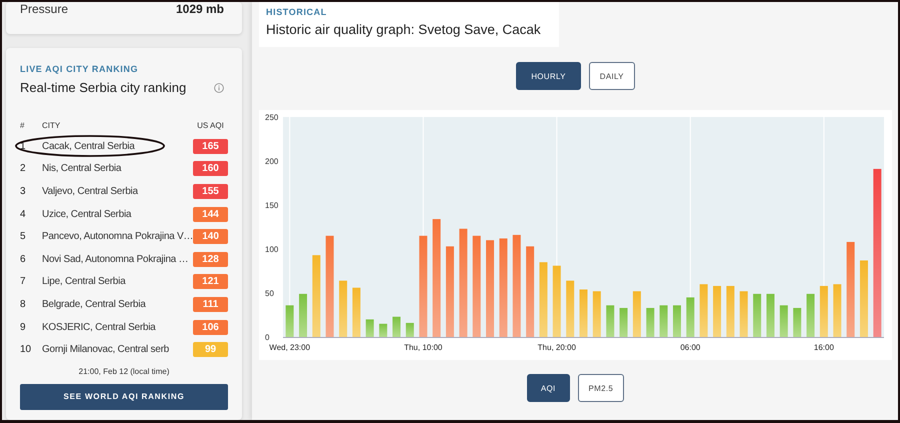 The width and height of the screenshot is (900, 423). Describe the element at coordinates (289, 347) in the screenshot. I see `x-tick-label: Wed, 23:00` at that location.